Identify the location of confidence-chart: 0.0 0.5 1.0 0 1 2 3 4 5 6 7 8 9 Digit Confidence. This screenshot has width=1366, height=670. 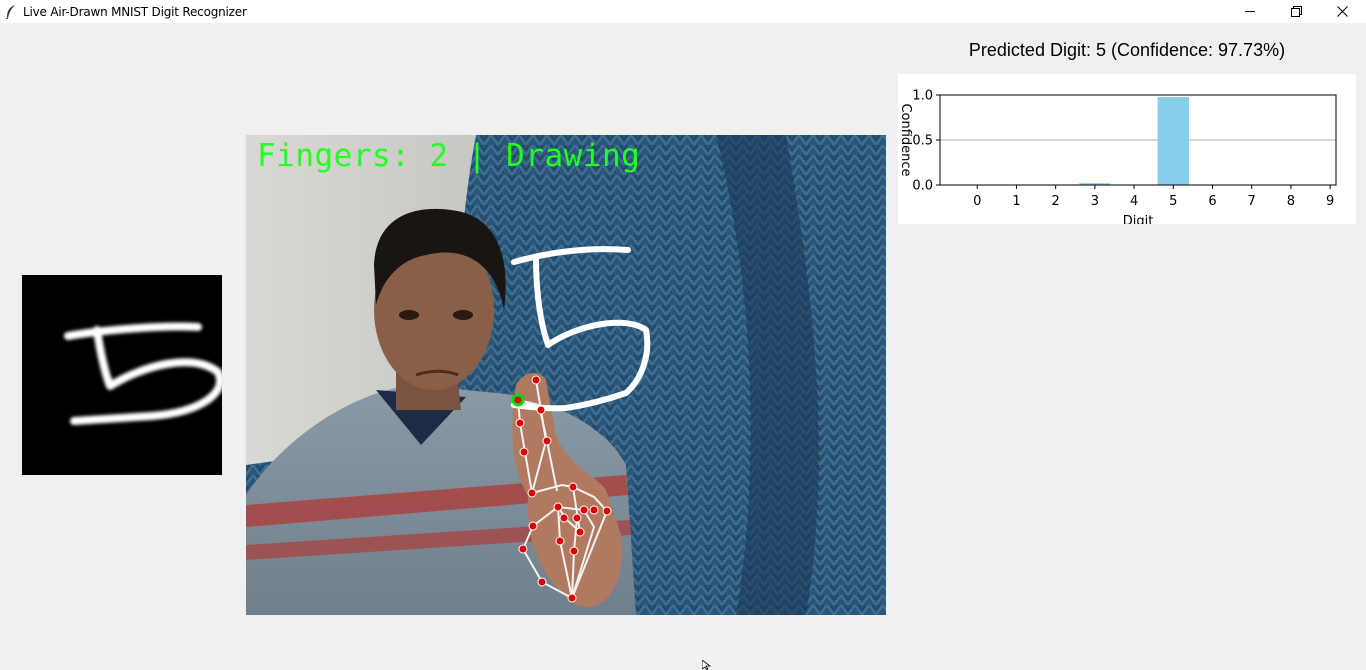
(1127, 149).